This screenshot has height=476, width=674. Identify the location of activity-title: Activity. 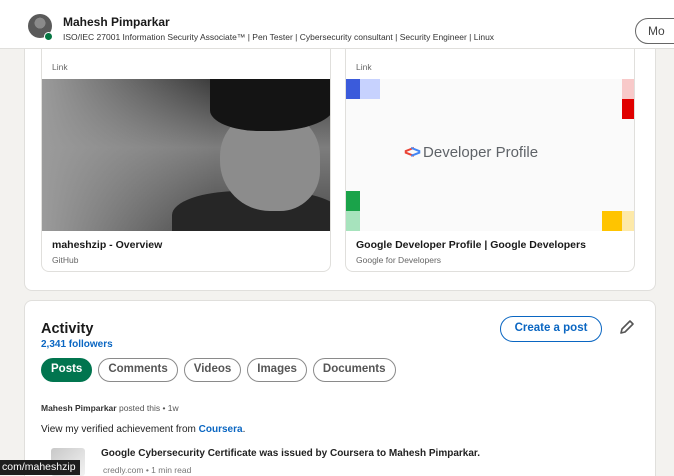
(67, 329).